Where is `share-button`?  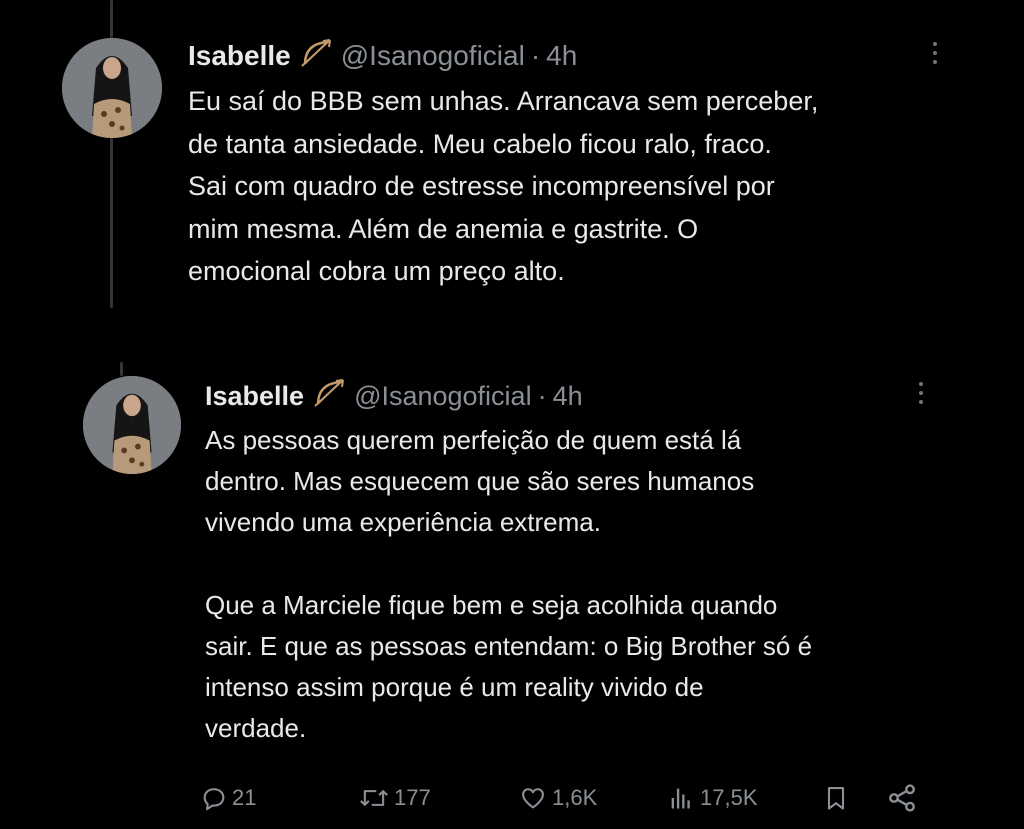 share-button is located at coordinates (902, 798).